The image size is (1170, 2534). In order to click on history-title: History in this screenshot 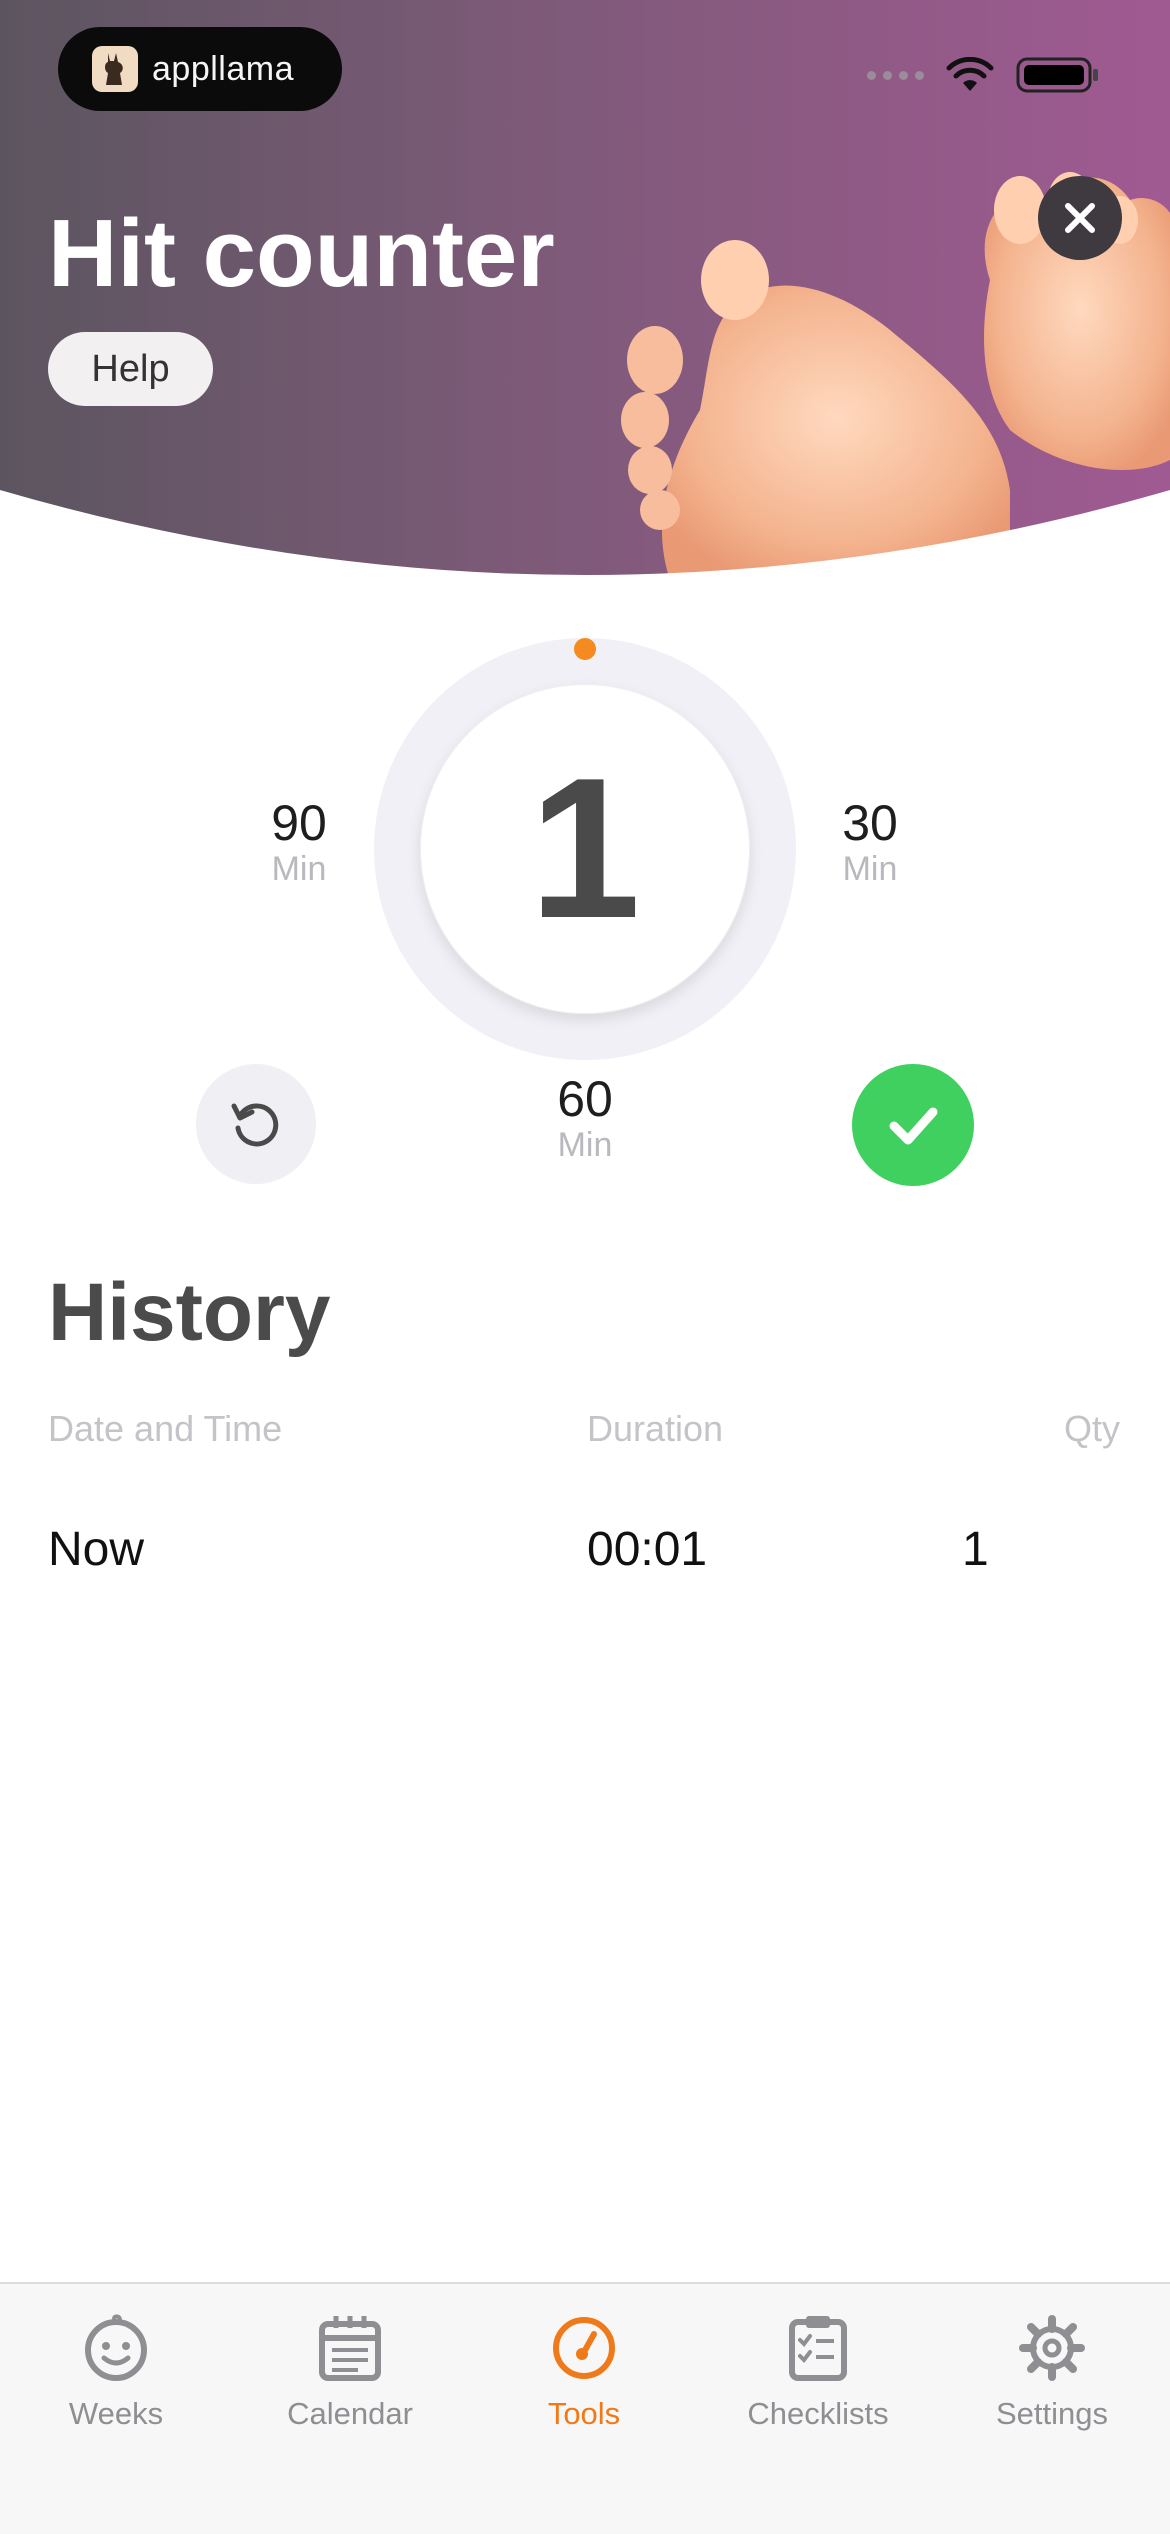, I will do `click(189, 1312)`.